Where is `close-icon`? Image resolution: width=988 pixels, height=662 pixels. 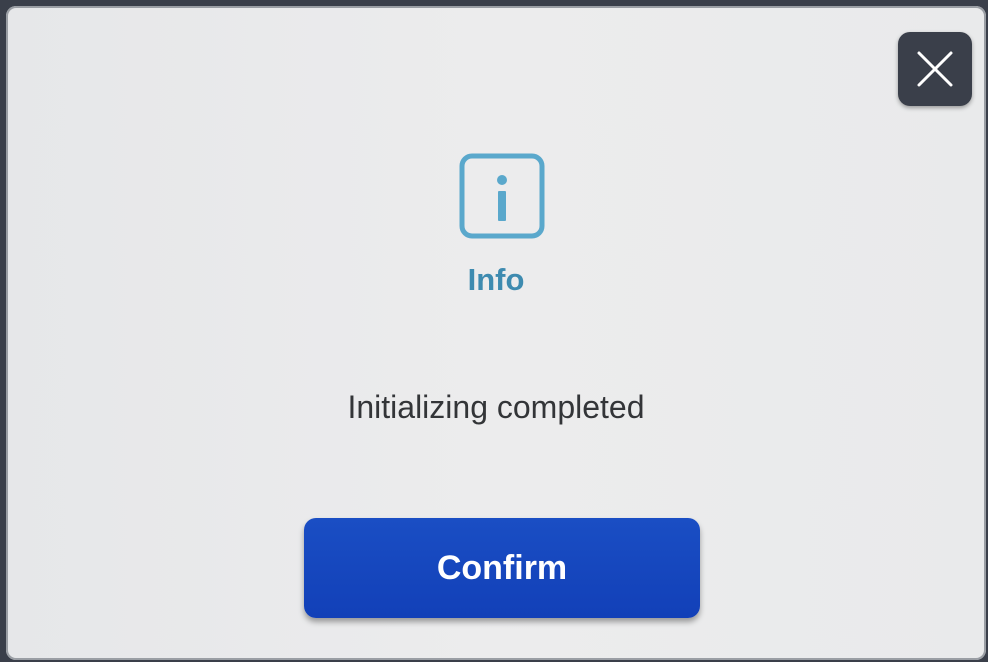 close-icon is located at coordinates (935, 69).